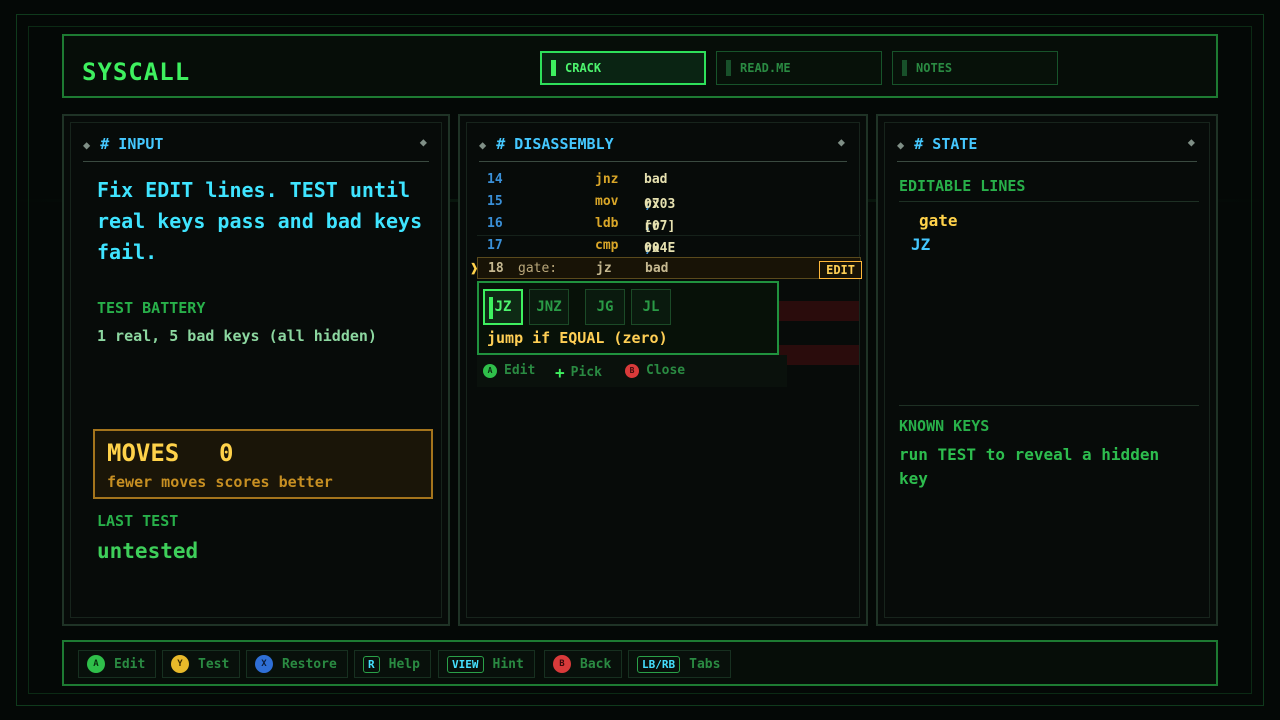 The image size is (1280, 720). I want to click on header-bar: SYSCALL CRACK READ.ME NOTES, so click(640, 66).